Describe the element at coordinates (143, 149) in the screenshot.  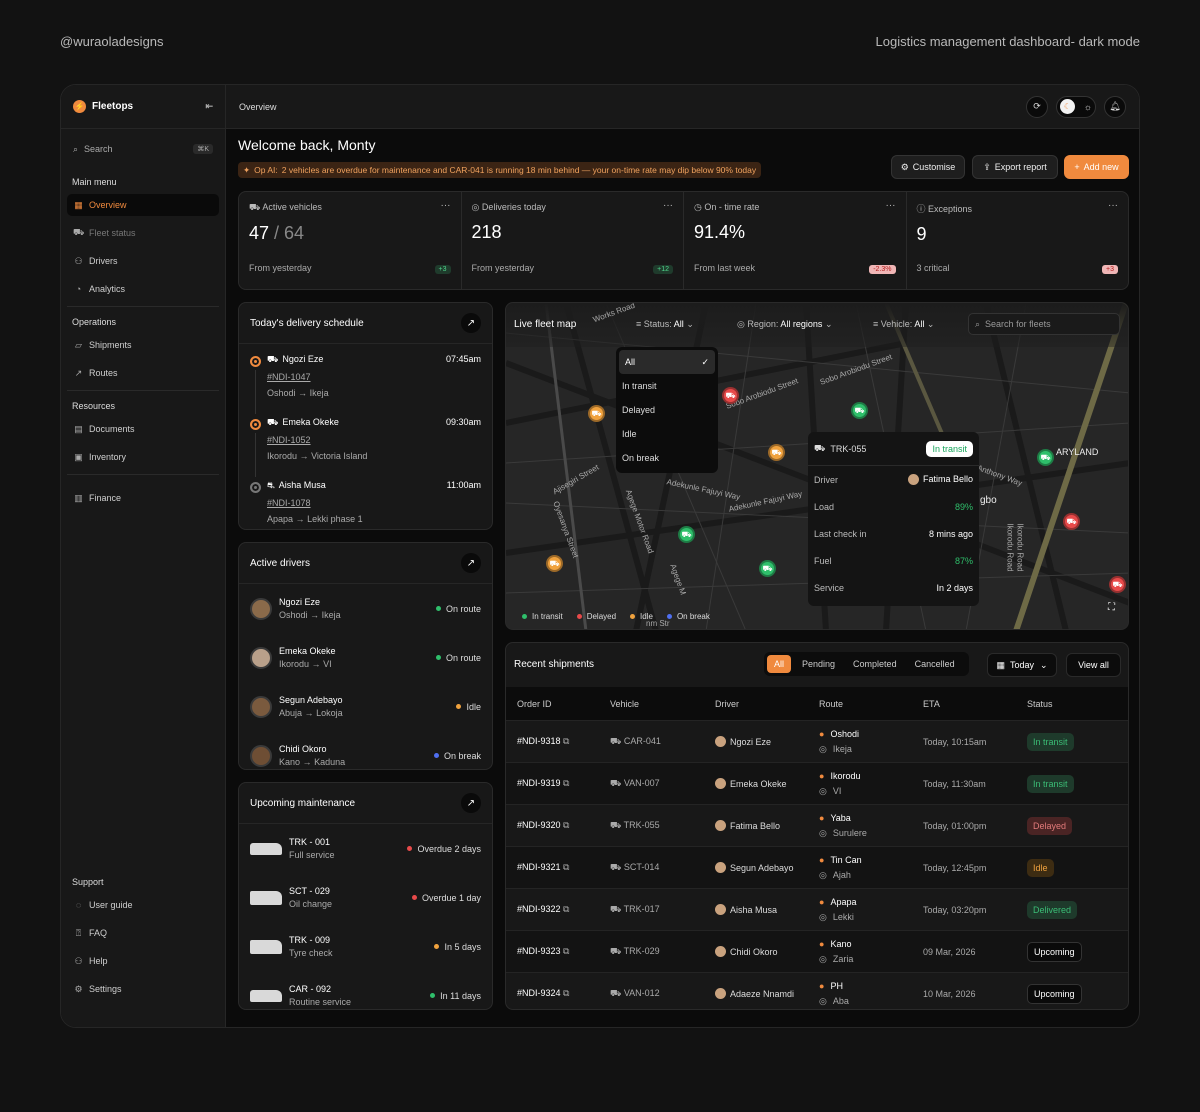
I see `search-input: ⌕ Search ⌘K` at that location.